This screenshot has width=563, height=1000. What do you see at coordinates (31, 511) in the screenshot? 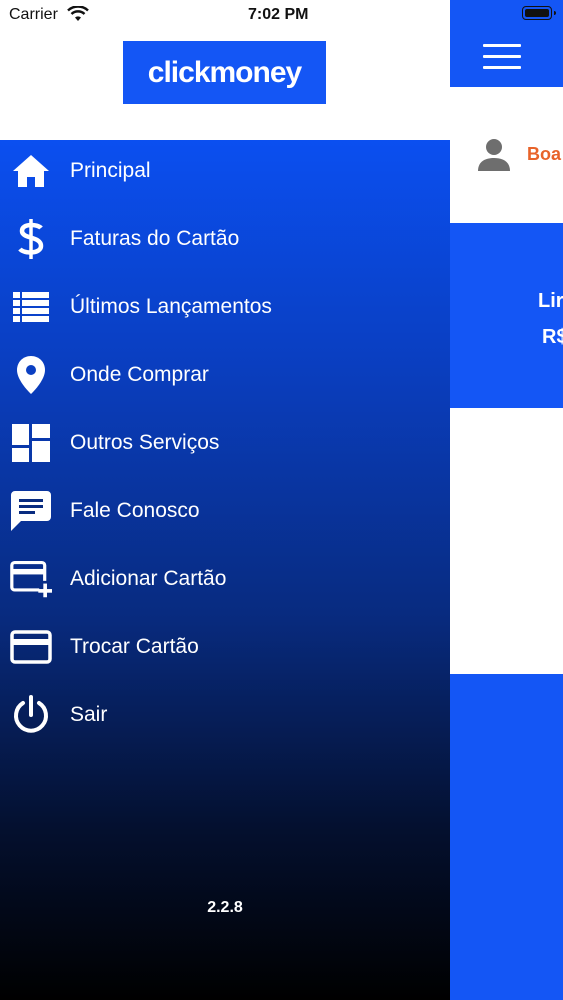
I see `chat-icon` at bounding box center [31, 511].